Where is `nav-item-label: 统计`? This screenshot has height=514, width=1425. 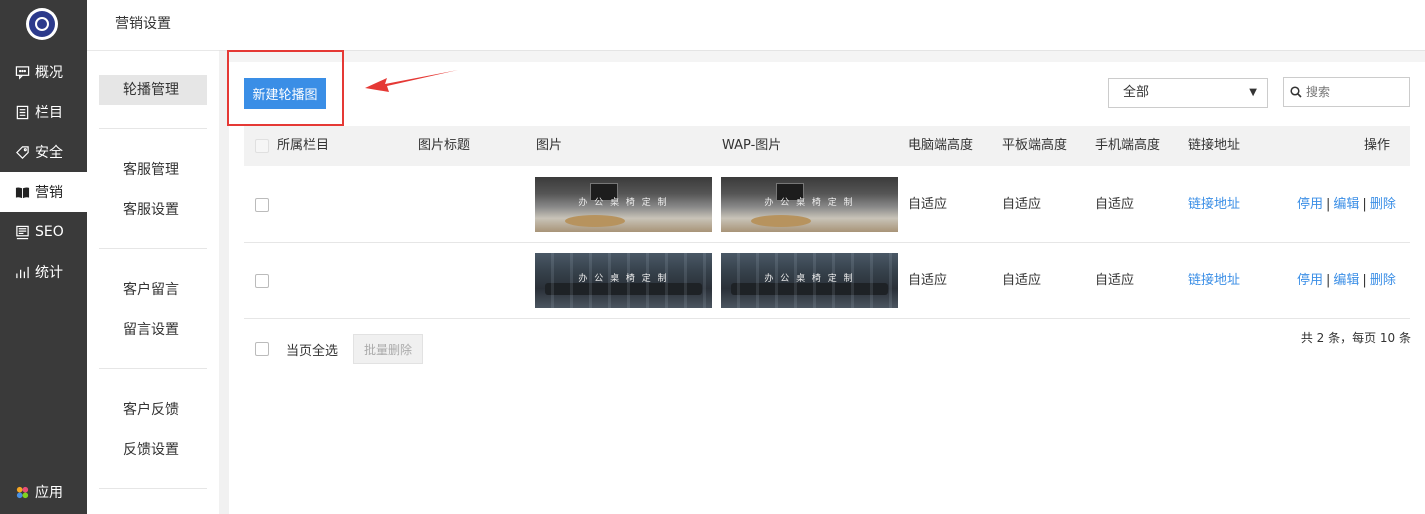 nav-item-label: 统计 is located at coordinates (49, 273).